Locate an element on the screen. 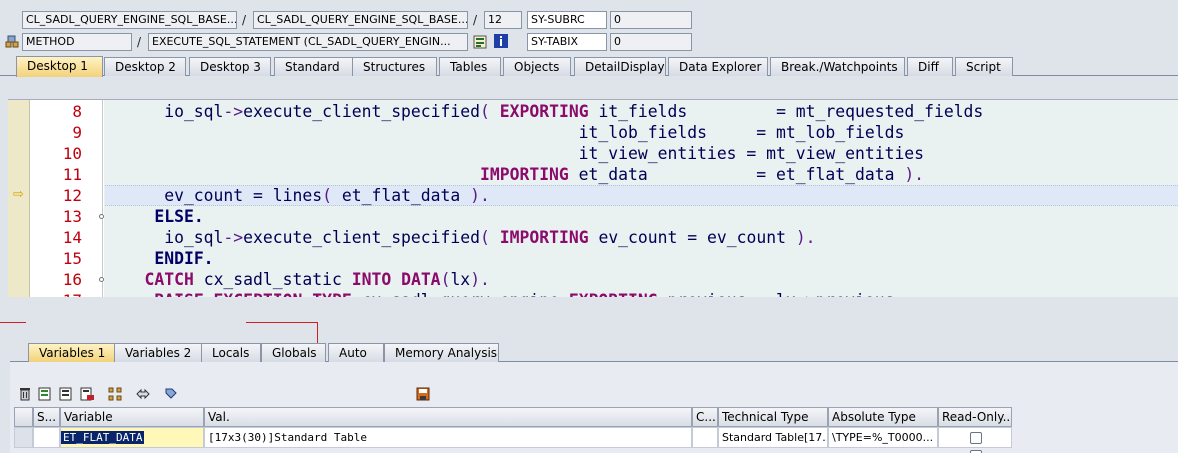 The image size is (1178, 453). tab-desktop-1: Desktop 1 is located at coordinates (59, 66).